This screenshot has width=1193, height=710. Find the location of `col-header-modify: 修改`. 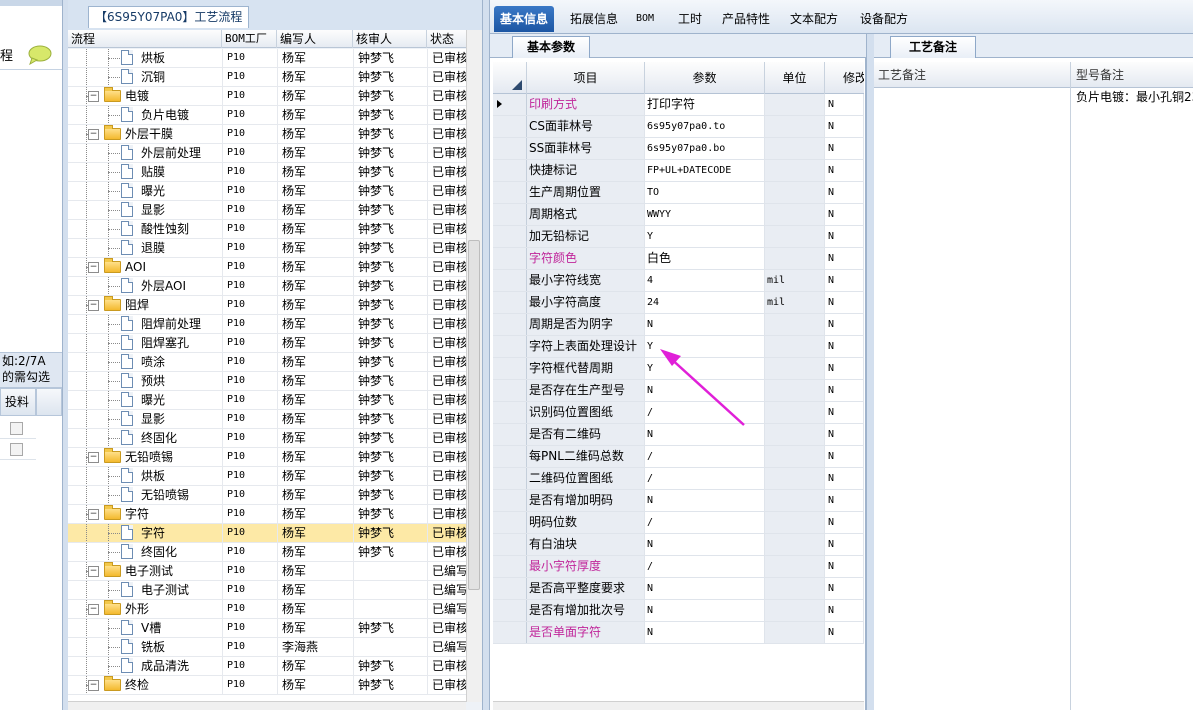

col-header-modify: 修改 is located at coordinates (844, 78).